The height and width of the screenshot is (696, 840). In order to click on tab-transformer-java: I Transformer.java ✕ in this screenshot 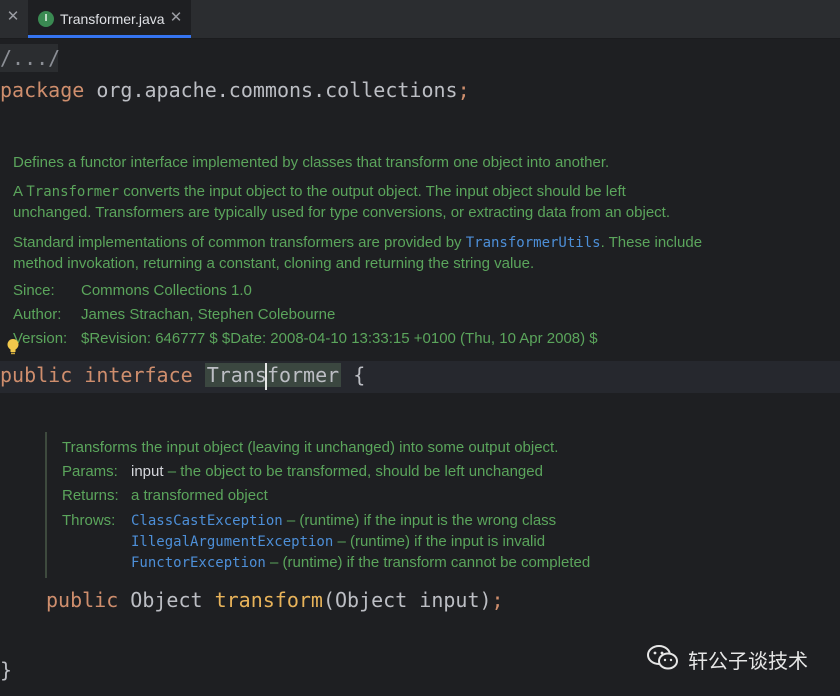, I will do `click(109, 19)`.